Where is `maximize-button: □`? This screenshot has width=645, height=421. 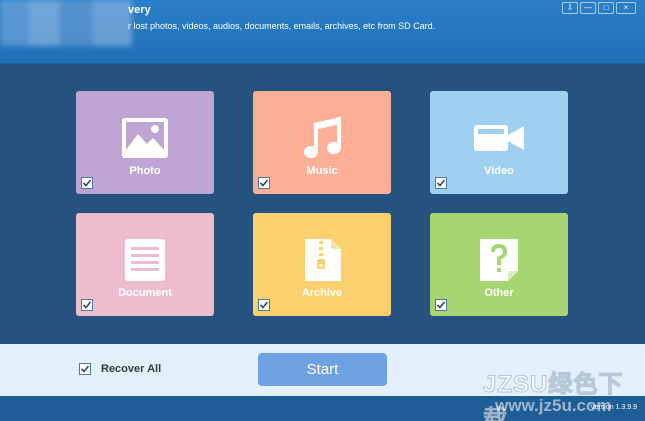 maximize-button: □ is located at coordinates (606, 8).